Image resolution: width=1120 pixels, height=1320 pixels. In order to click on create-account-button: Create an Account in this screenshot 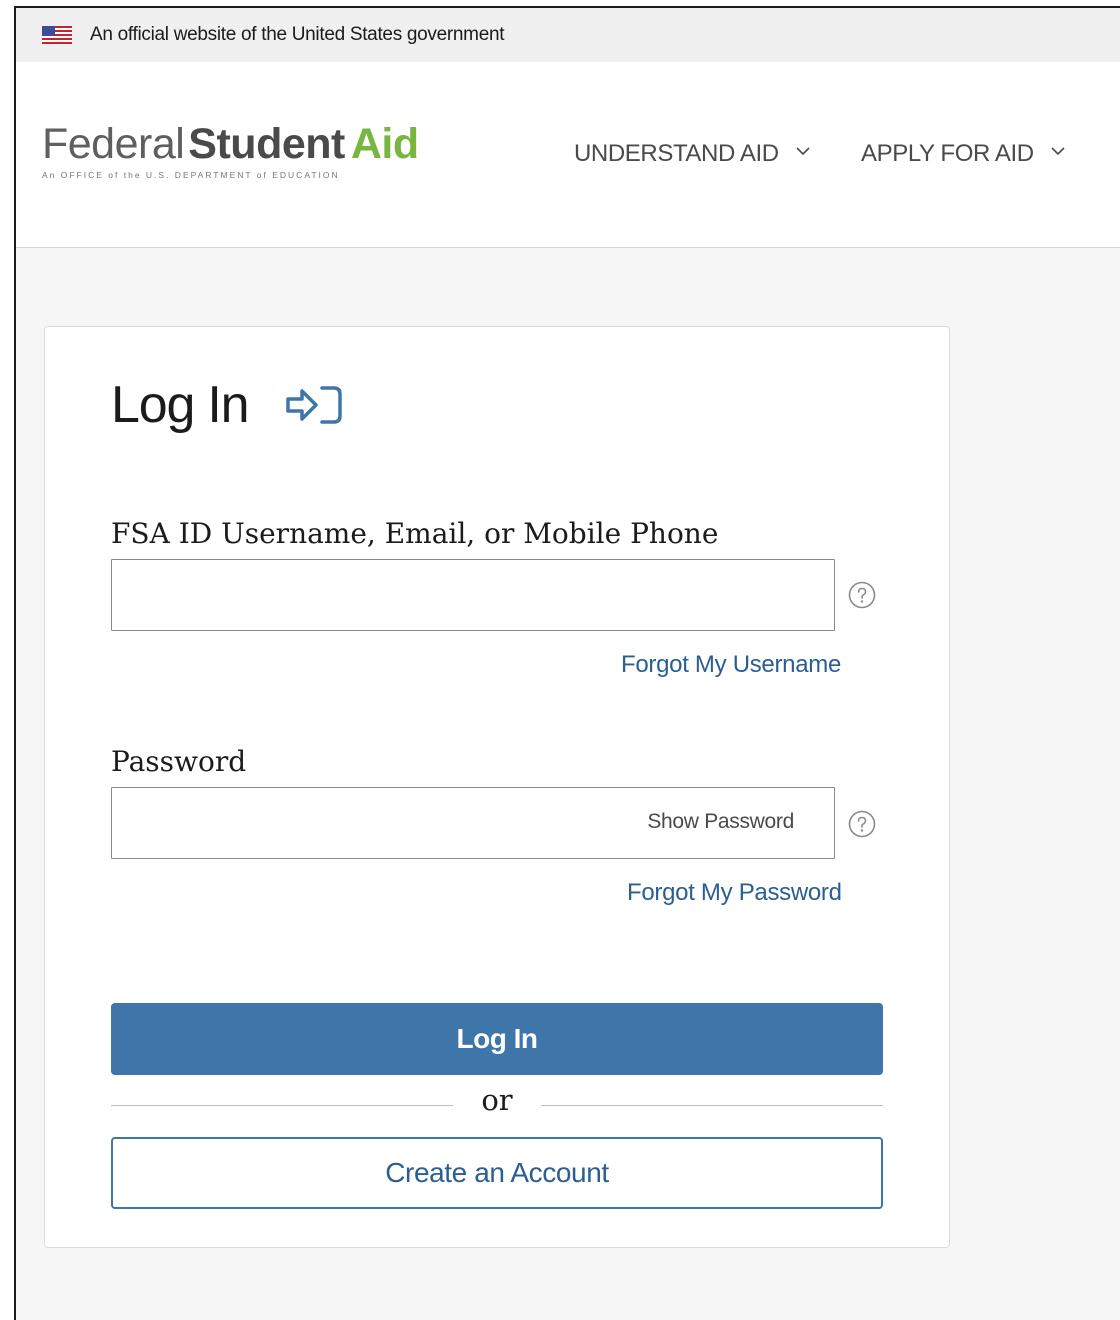, I will do `click(497, 1173)`.